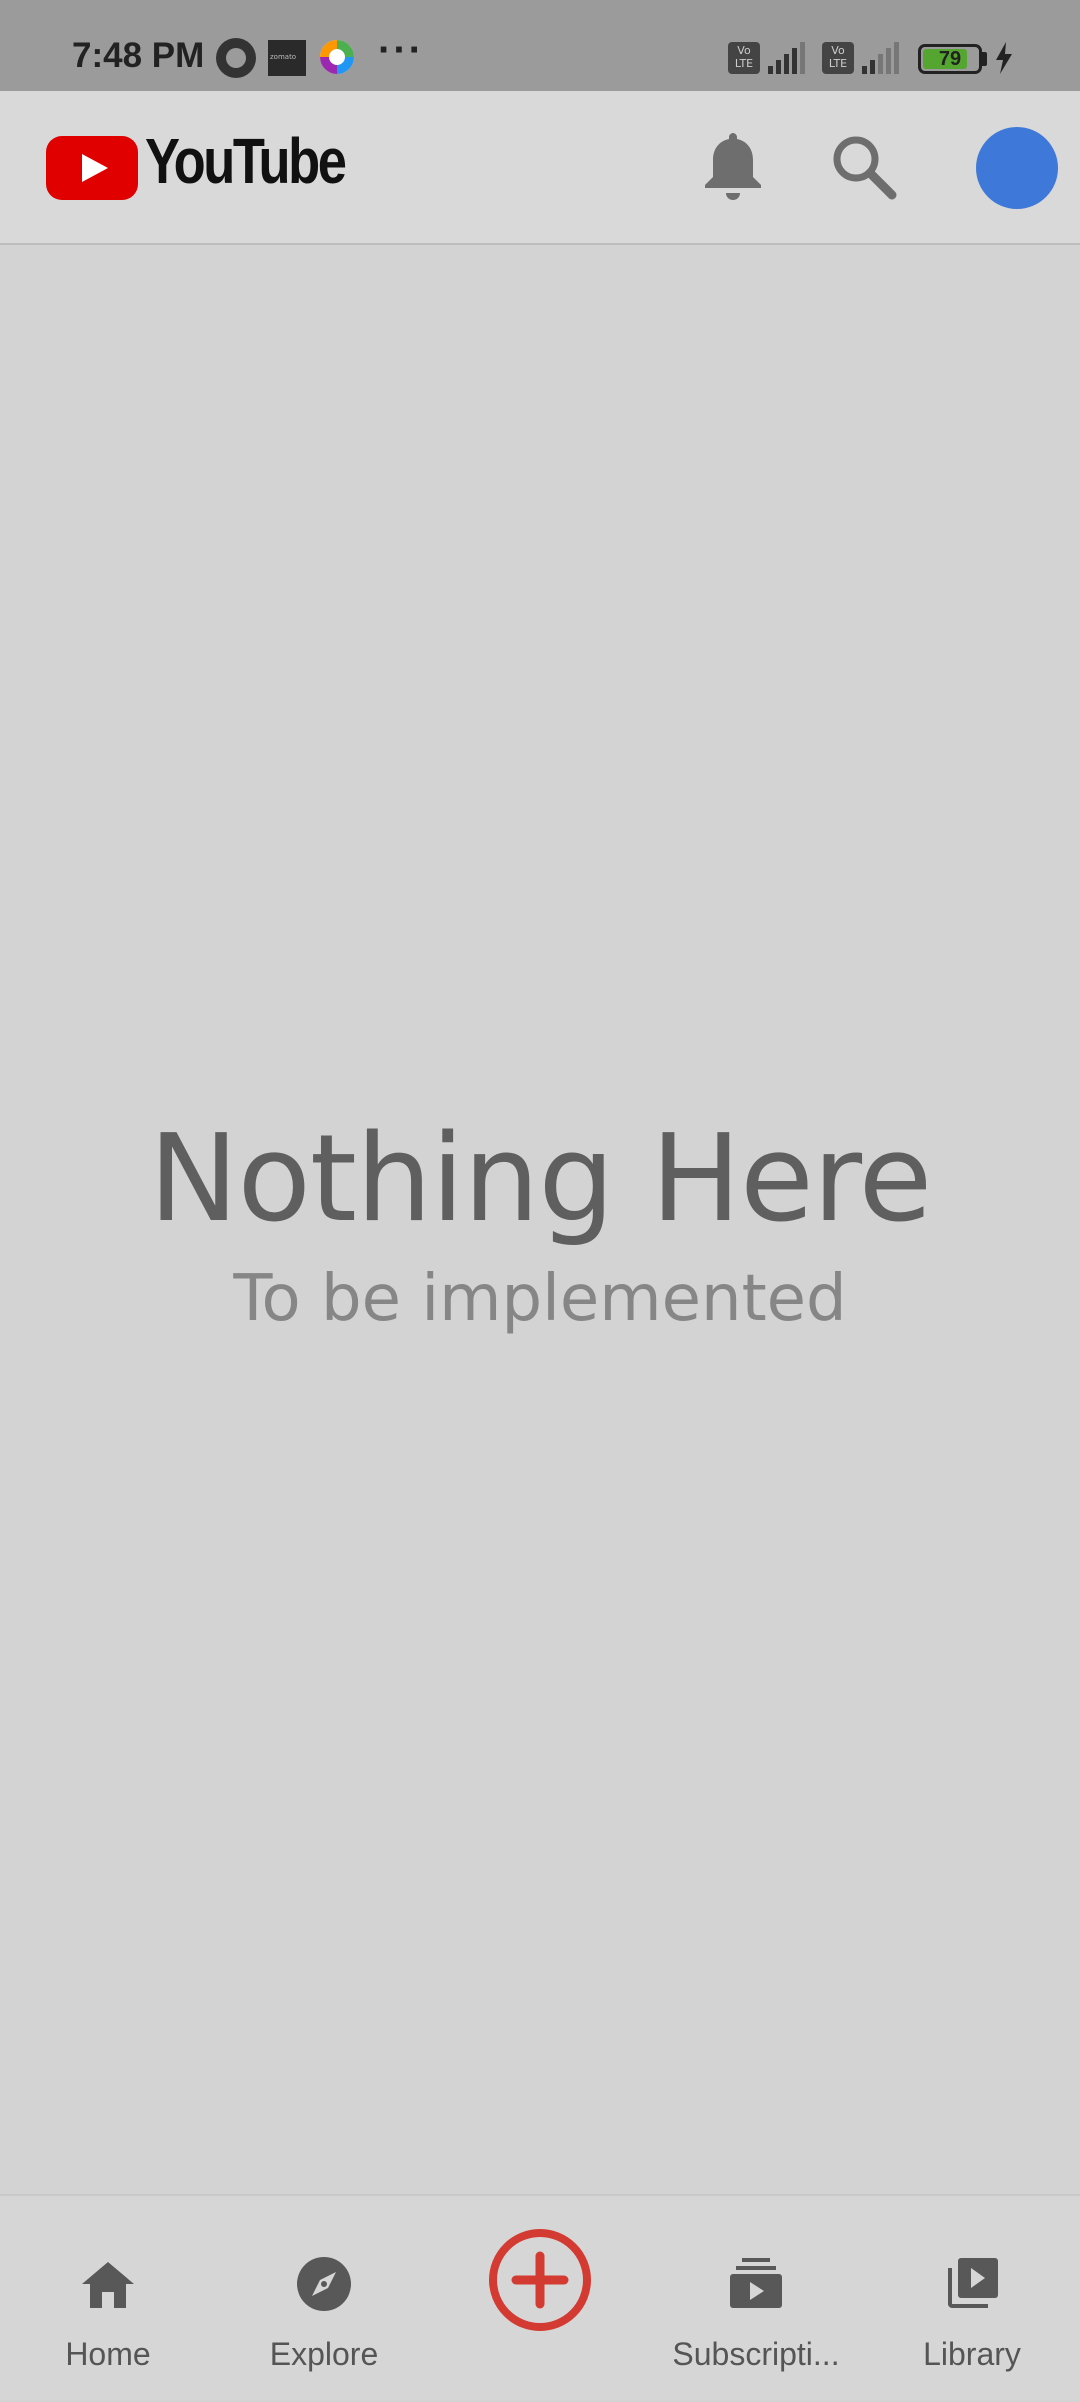  What do you see at coordinates (540, 1179) in the screenshot?
I see `empty-state-title: Nothing Here` at bounding box center [540, 1179].